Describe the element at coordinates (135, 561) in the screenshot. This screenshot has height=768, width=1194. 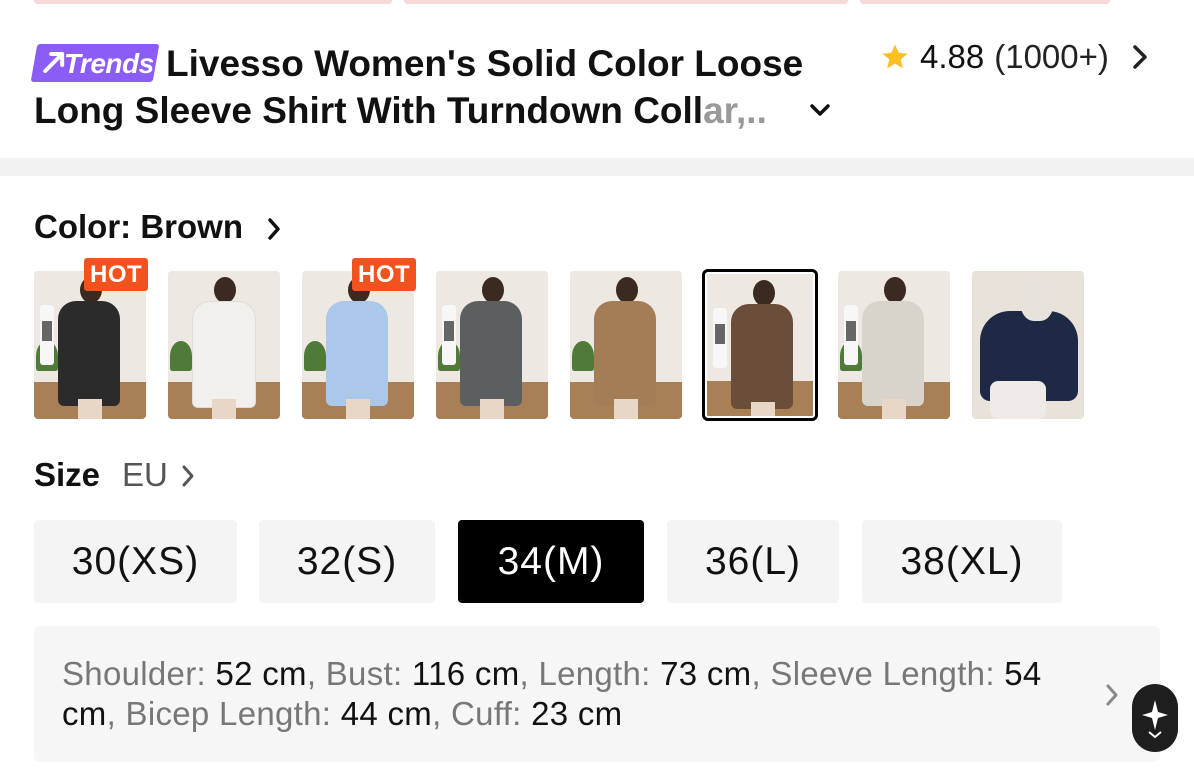
I see `size-option-30xs: 30(XS)` at that location.